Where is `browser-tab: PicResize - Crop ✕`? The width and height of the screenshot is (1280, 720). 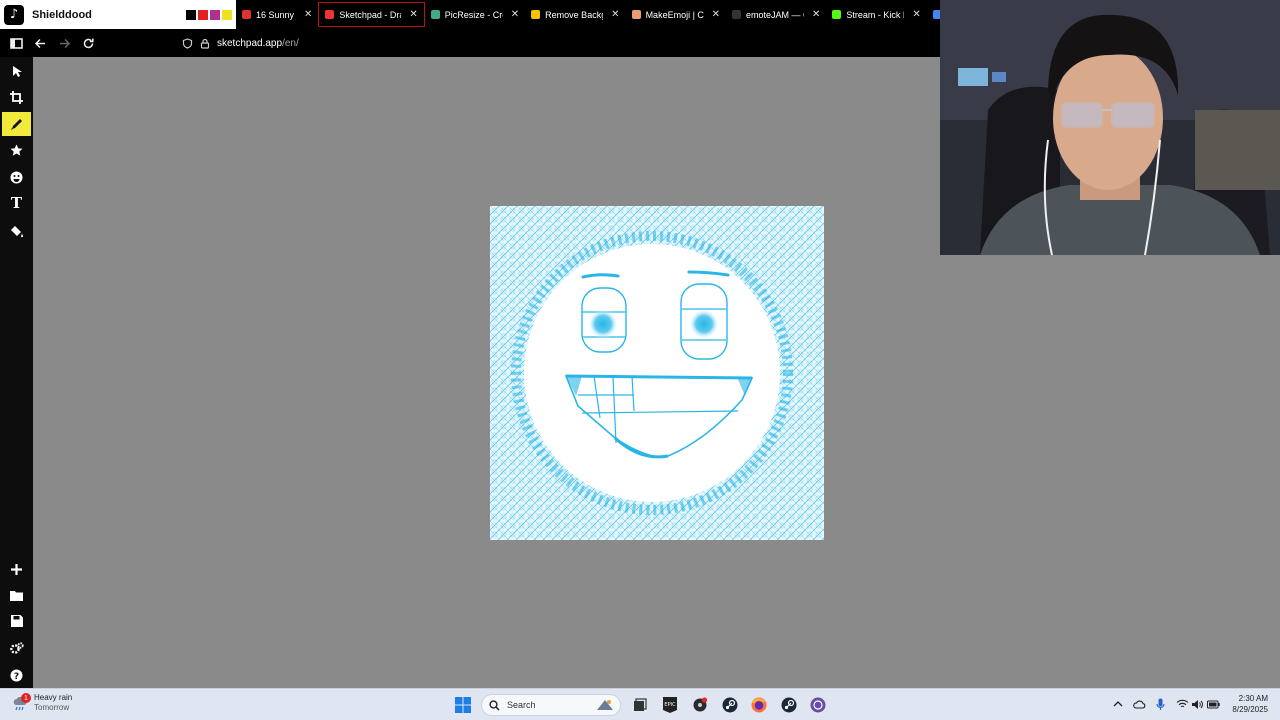 browser-tab: PicResize - Crop ✕ is located at coordinates (475, 14).